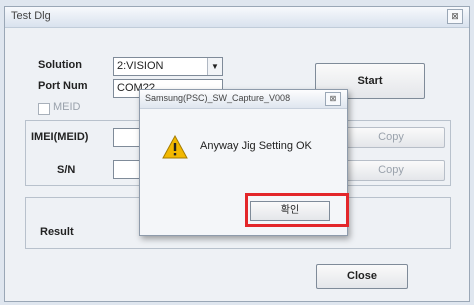 This screenshot has height=305, width=474. I want to click on meid-label: MEID, so click(67, 107).